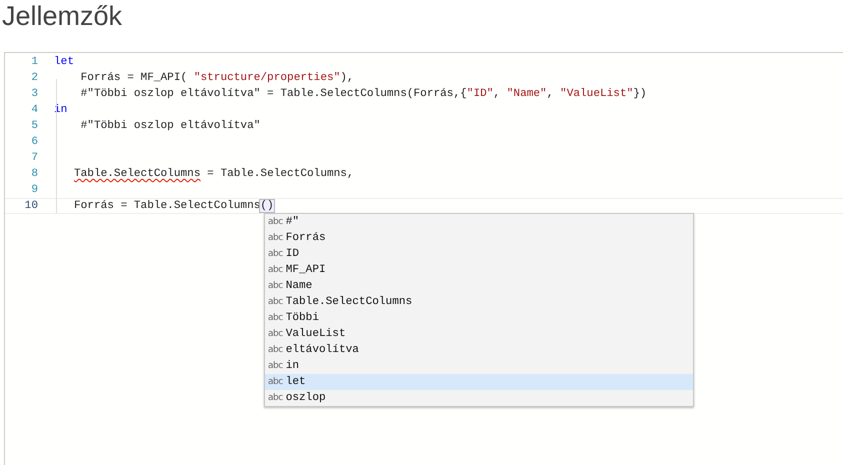  Describe the element at coordinates (134, 78) in the screenshot. I see `code-text: Forrás = MF_API(` at that location.